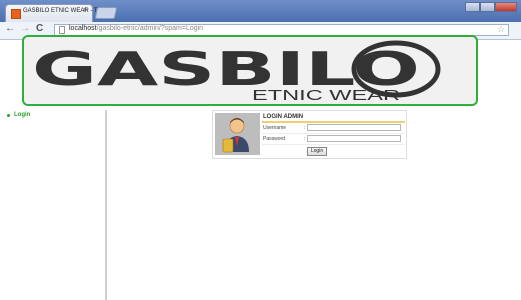  What do you see at coordinates (39, 28) in the screenshot?
I see `reload-icon: C` at bounding box center [39, 28].